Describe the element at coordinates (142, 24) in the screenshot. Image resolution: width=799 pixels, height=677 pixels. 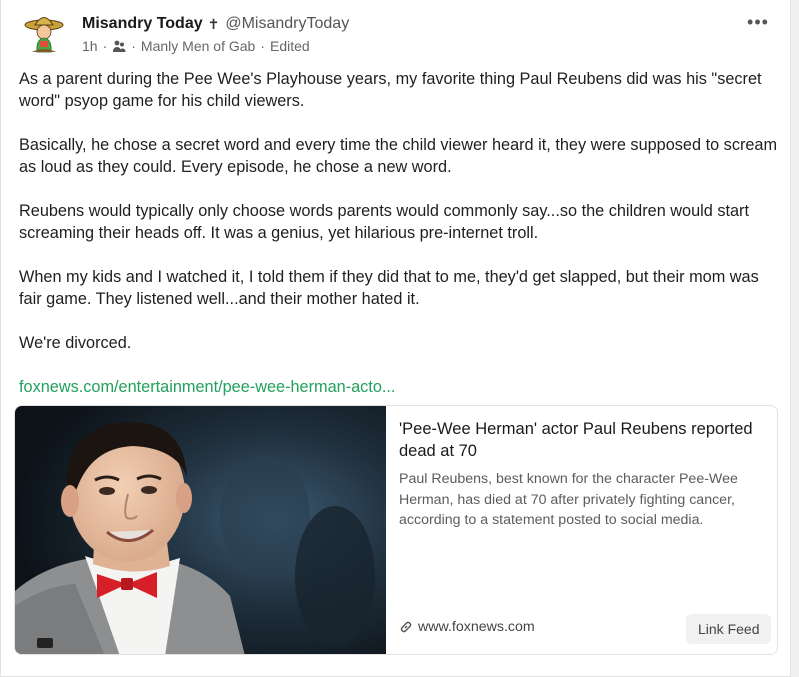
I see `author-display-name: Misandry Today` at that location.